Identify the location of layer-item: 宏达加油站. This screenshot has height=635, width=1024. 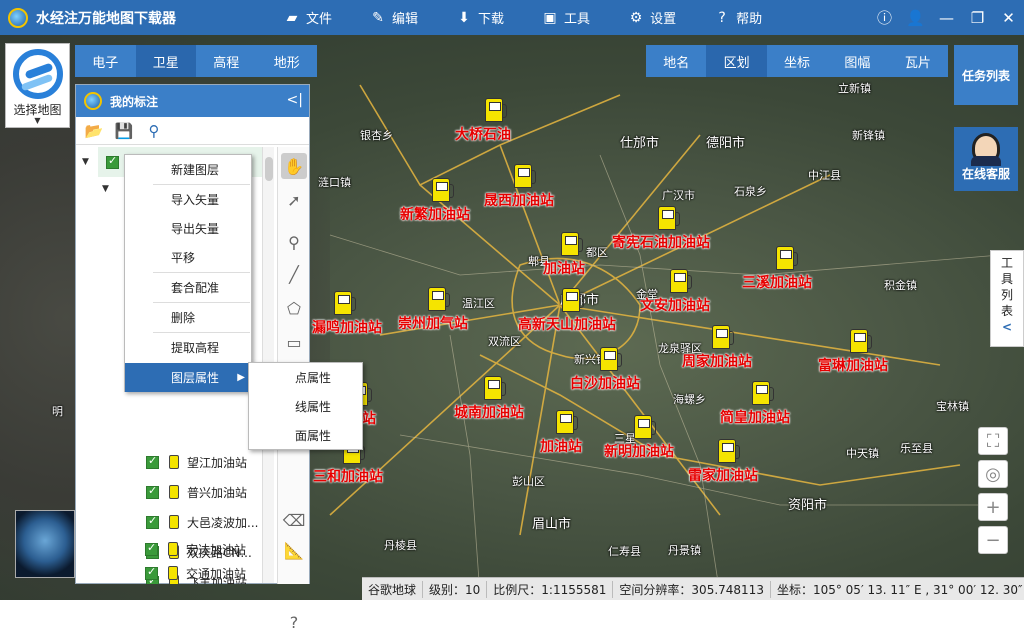
(195, 549).